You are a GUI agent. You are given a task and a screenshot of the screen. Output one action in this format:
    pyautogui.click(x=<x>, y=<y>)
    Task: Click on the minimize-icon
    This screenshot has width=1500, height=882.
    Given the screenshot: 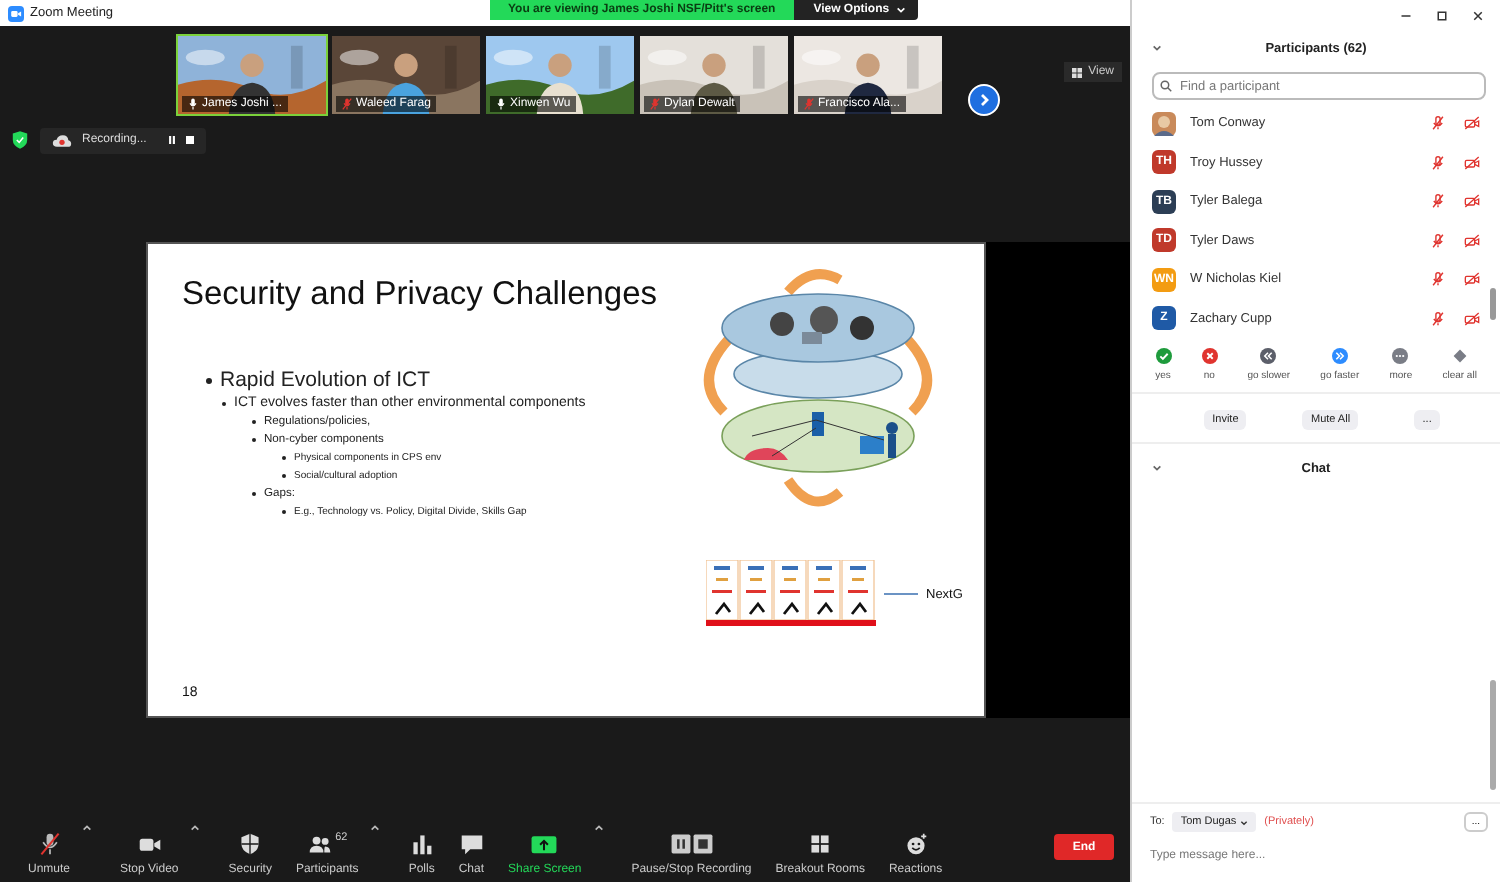 What is the action you would take?
    pyautogui.click(x=1406, y=15)
    